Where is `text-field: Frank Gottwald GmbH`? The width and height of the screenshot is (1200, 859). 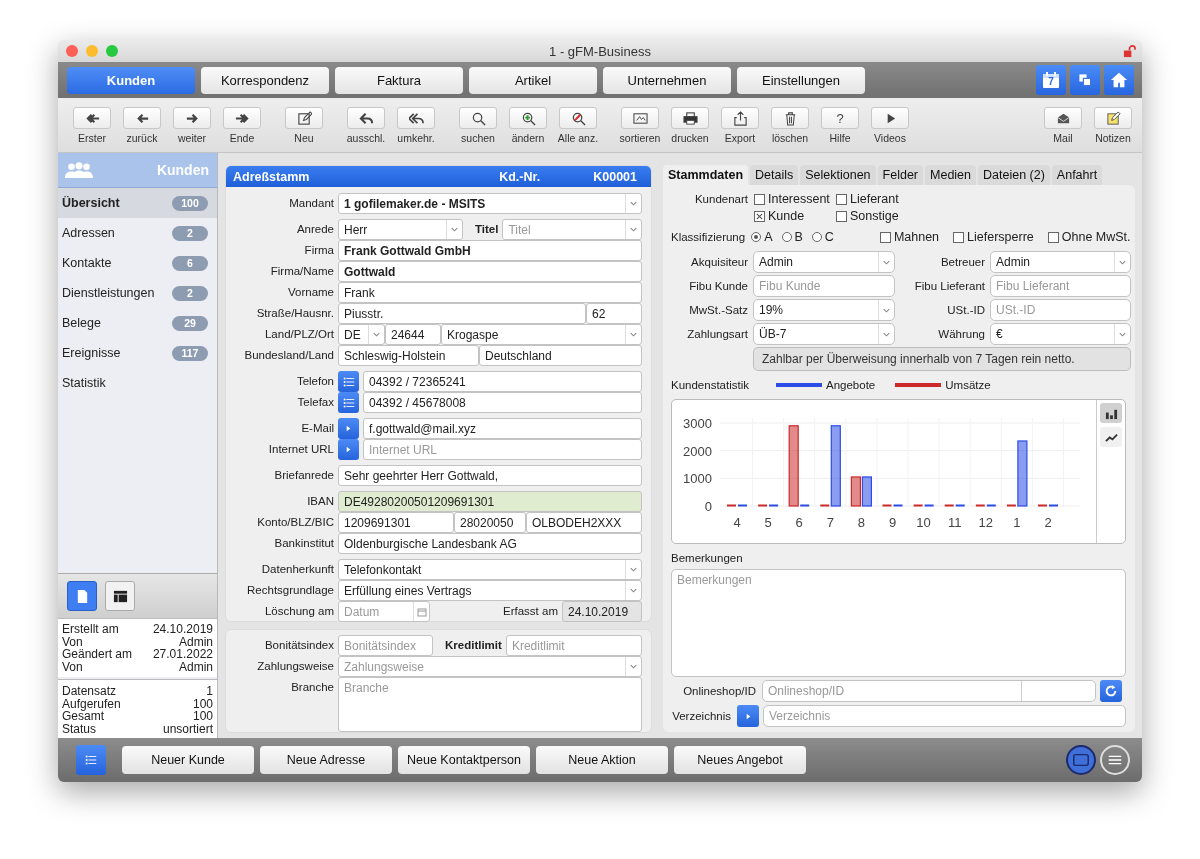
text-field: Frank Gottwald GmbH is located at coordinates (490, 250).